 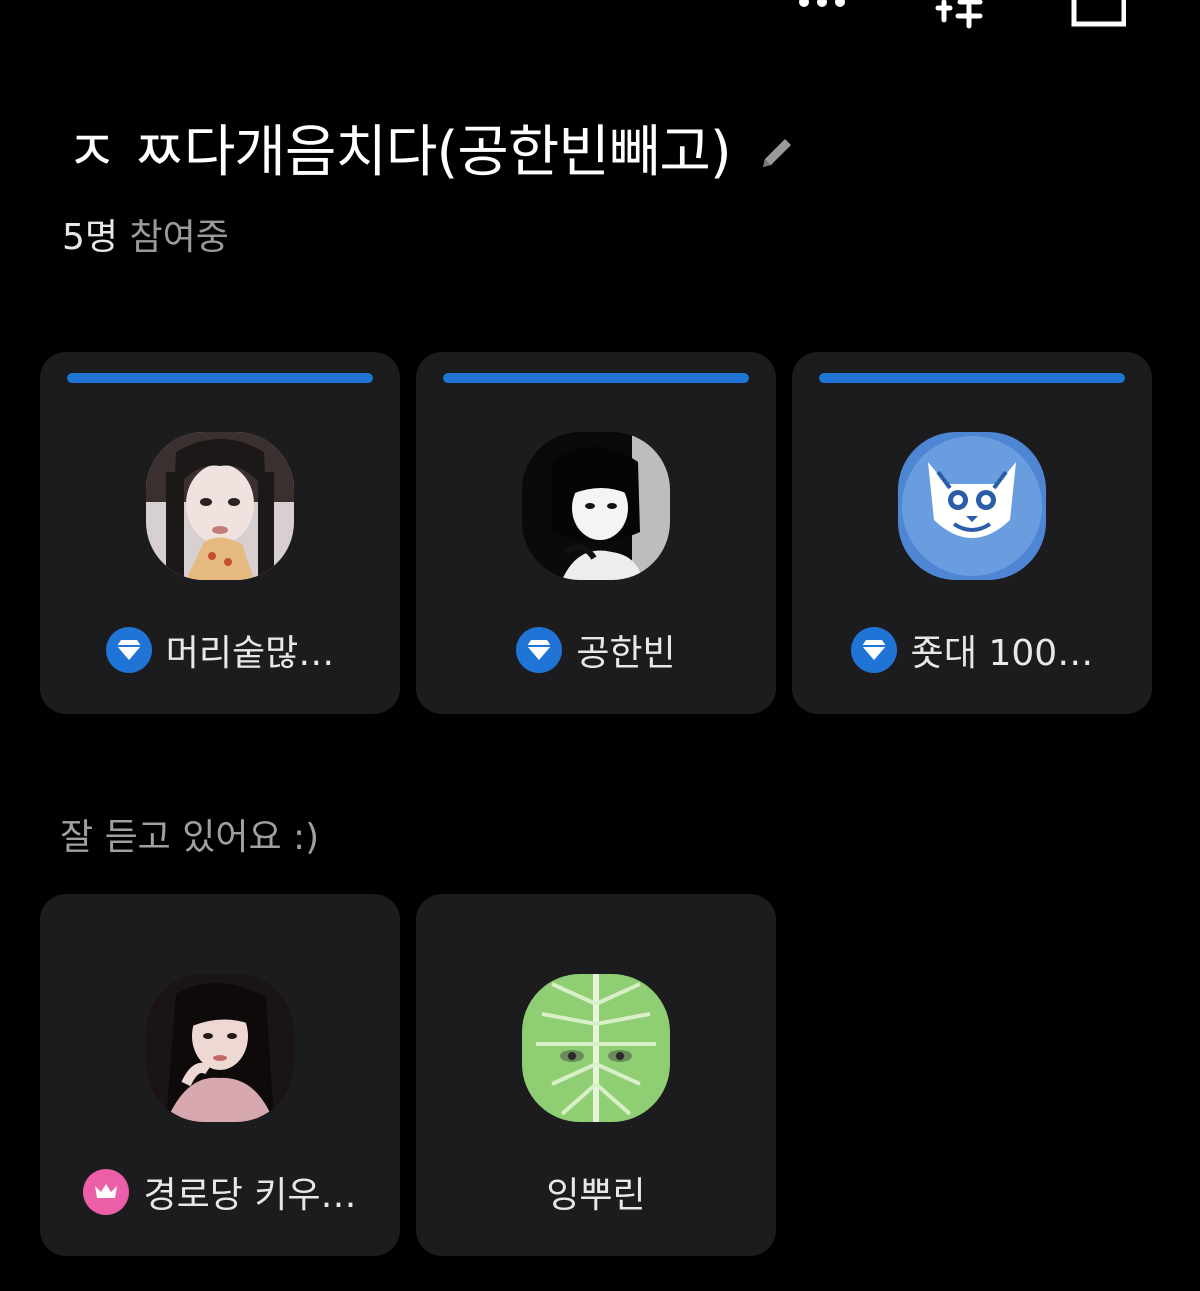 I want to click on minimize-icon, so click(x=1096, y=16).